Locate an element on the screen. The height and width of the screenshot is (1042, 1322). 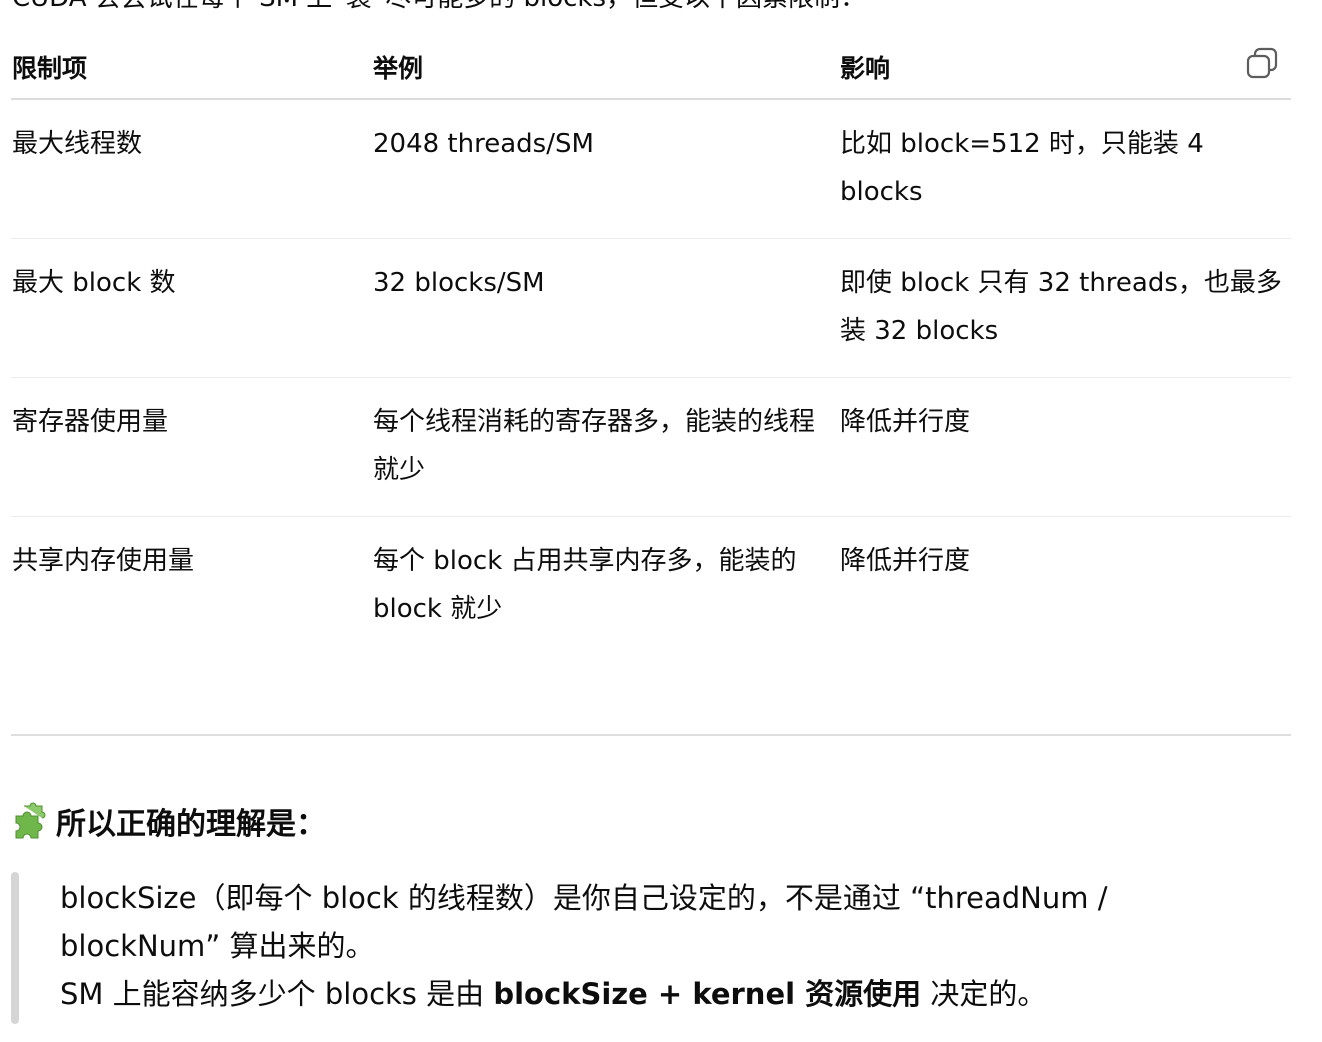
puzzle-piece-icon is located at coordinates (29, 821).